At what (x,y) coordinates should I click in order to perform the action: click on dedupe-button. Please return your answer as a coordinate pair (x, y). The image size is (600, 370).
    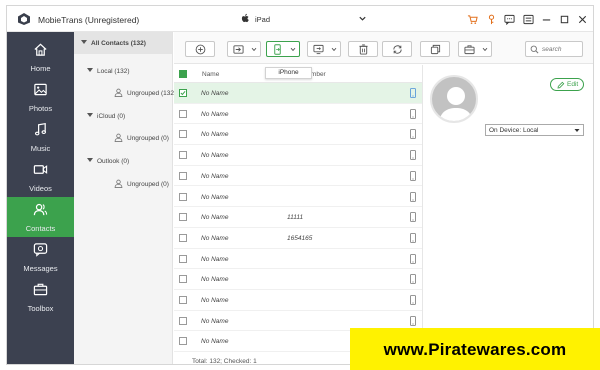
    Looking at the image, I should click on (435, 49).